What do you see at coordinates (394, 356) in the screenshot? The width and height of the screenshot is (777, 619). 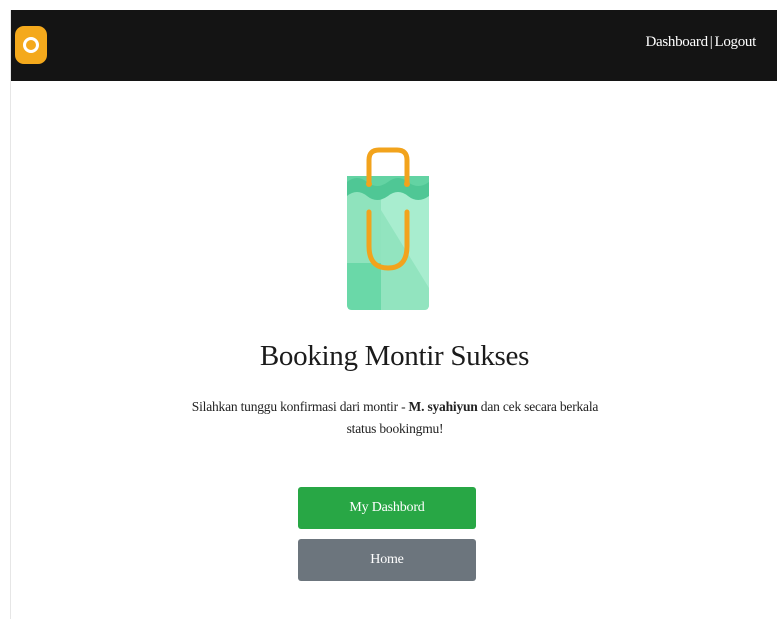 I see `page-title: Booking Montir Sukses` at bounding box center [394, 356].